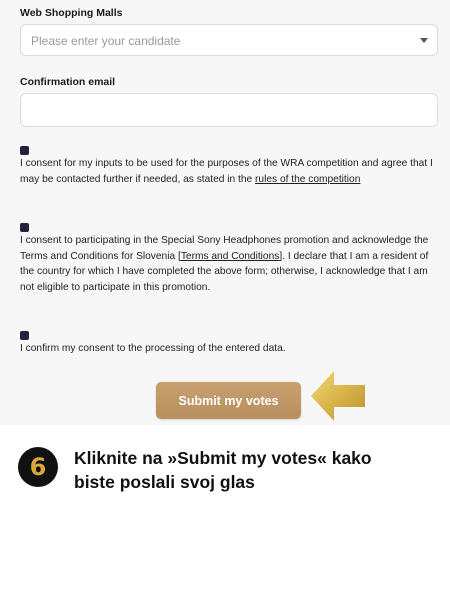 This screenshot has height=600, width=450. I want to click on chevron-down-icon, so click(424, 40).